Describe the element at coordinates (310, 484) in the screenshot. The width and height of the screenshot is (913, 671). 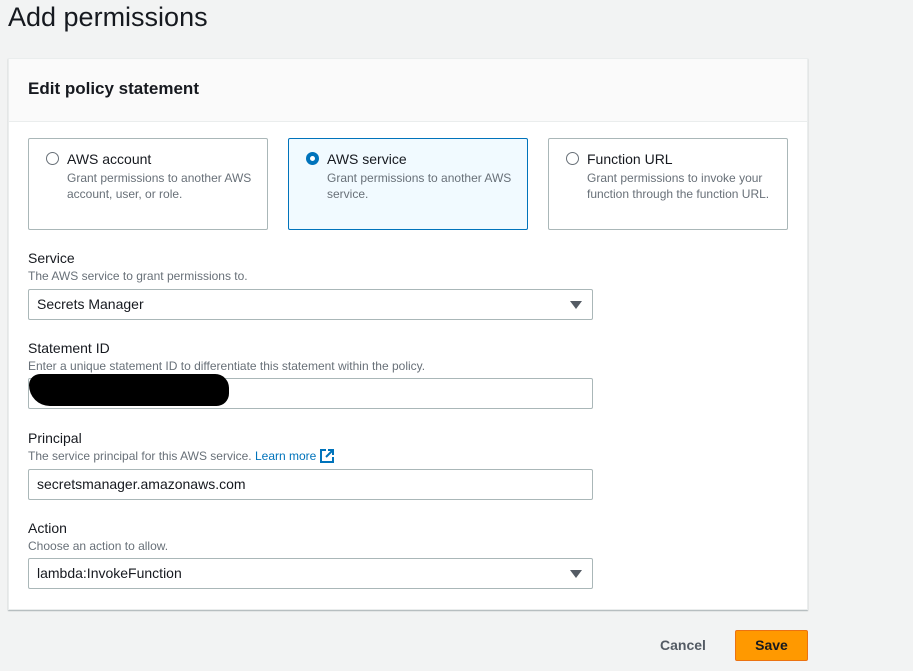
I see `principal-input: secretsmanager.amazonaws.com` at that location.